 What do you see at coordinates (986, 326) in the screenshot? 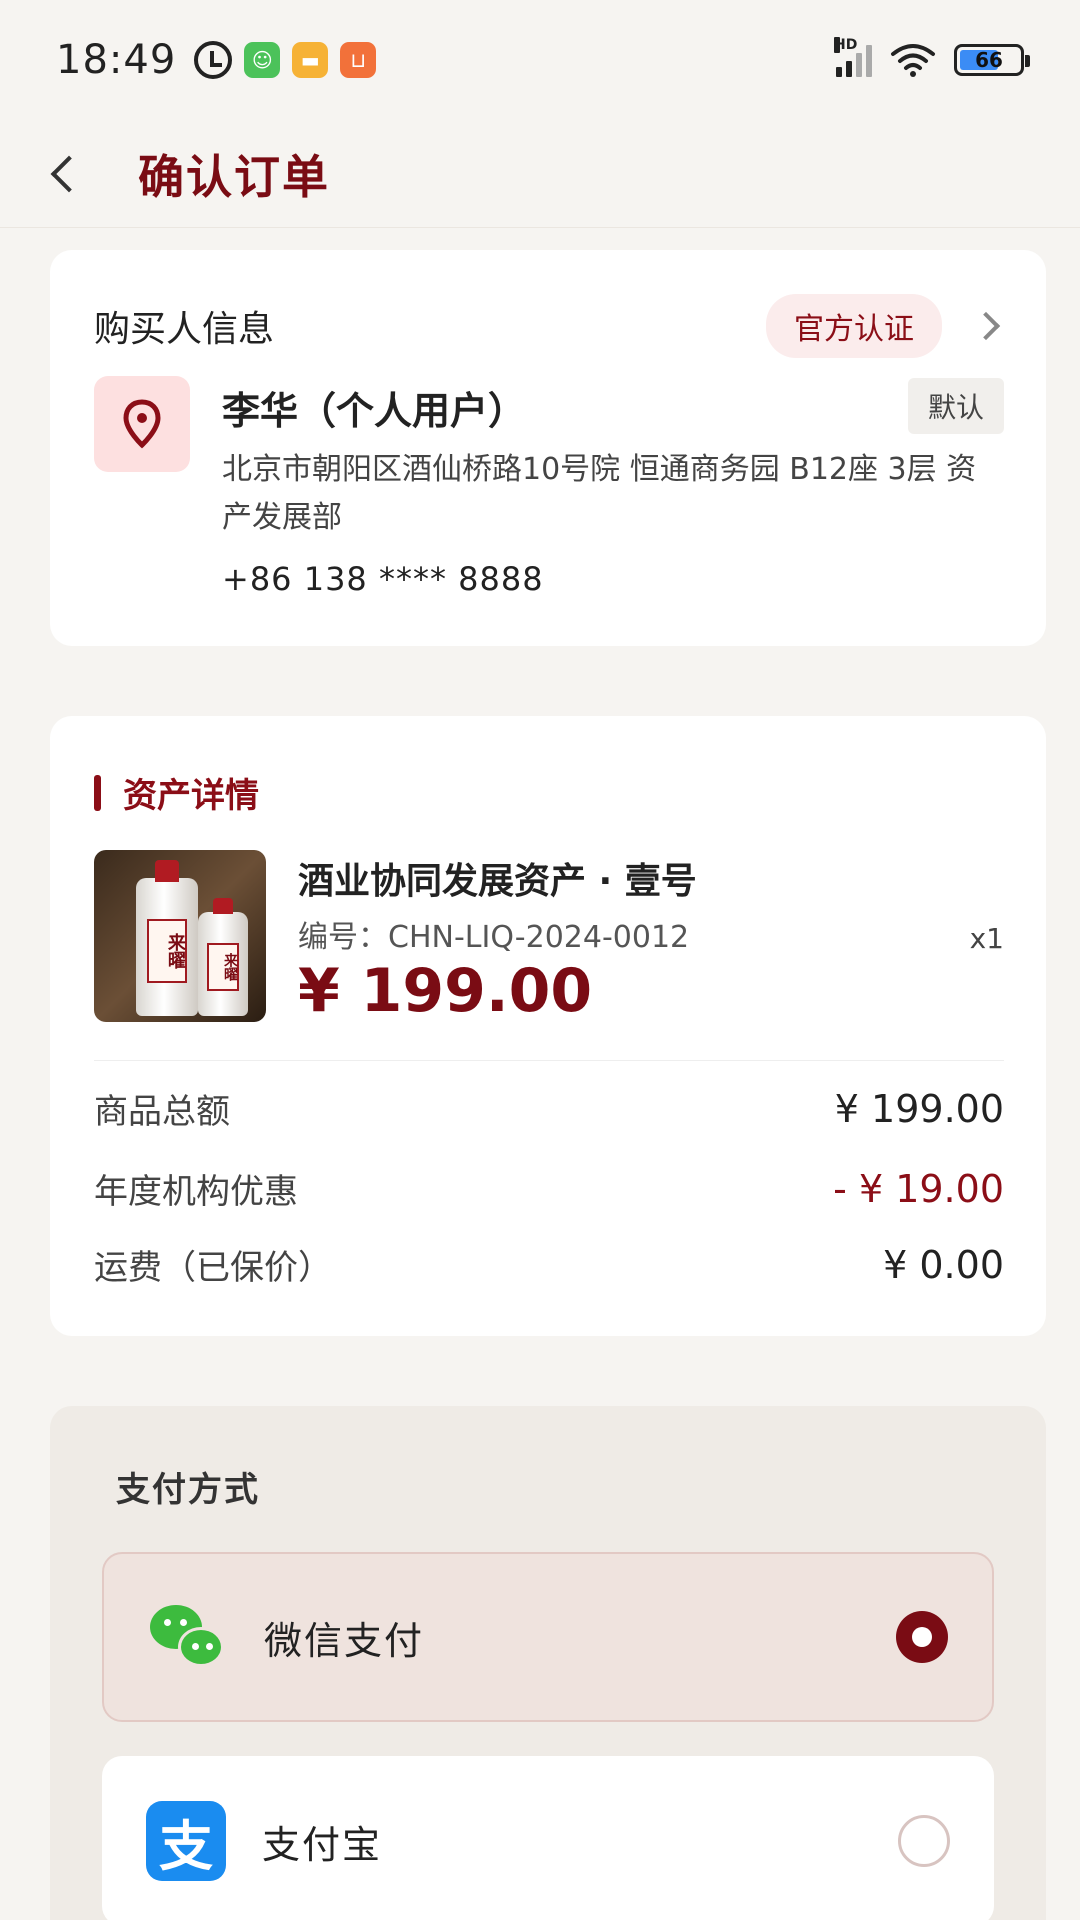
I see `chevron-right-icon` at bounding box center [986, 326].